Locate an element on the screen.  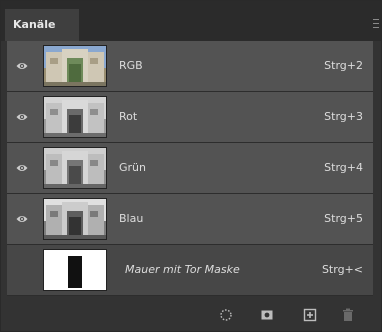
channel-name: Rot is located at coordinates (128, 116).